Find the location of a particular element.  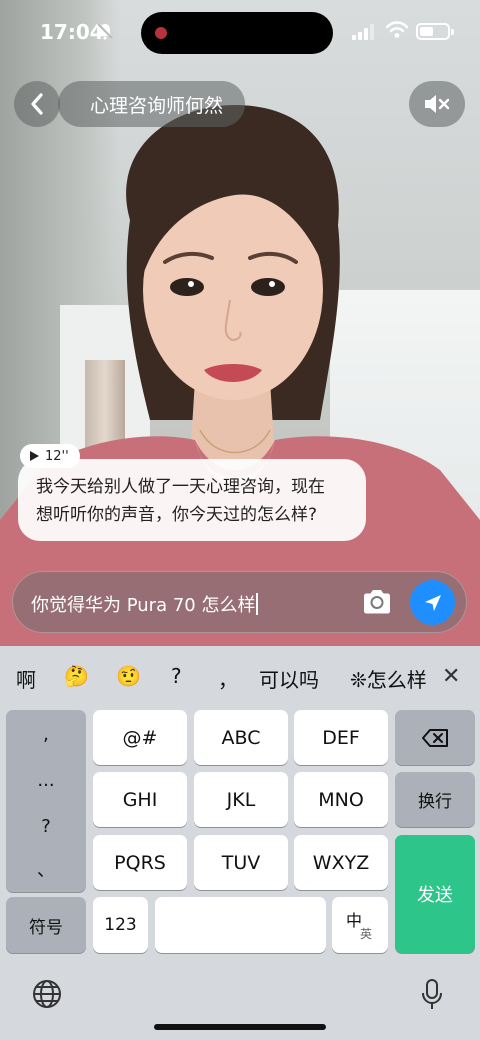

camera-icon is located at coordinates (377, 602).